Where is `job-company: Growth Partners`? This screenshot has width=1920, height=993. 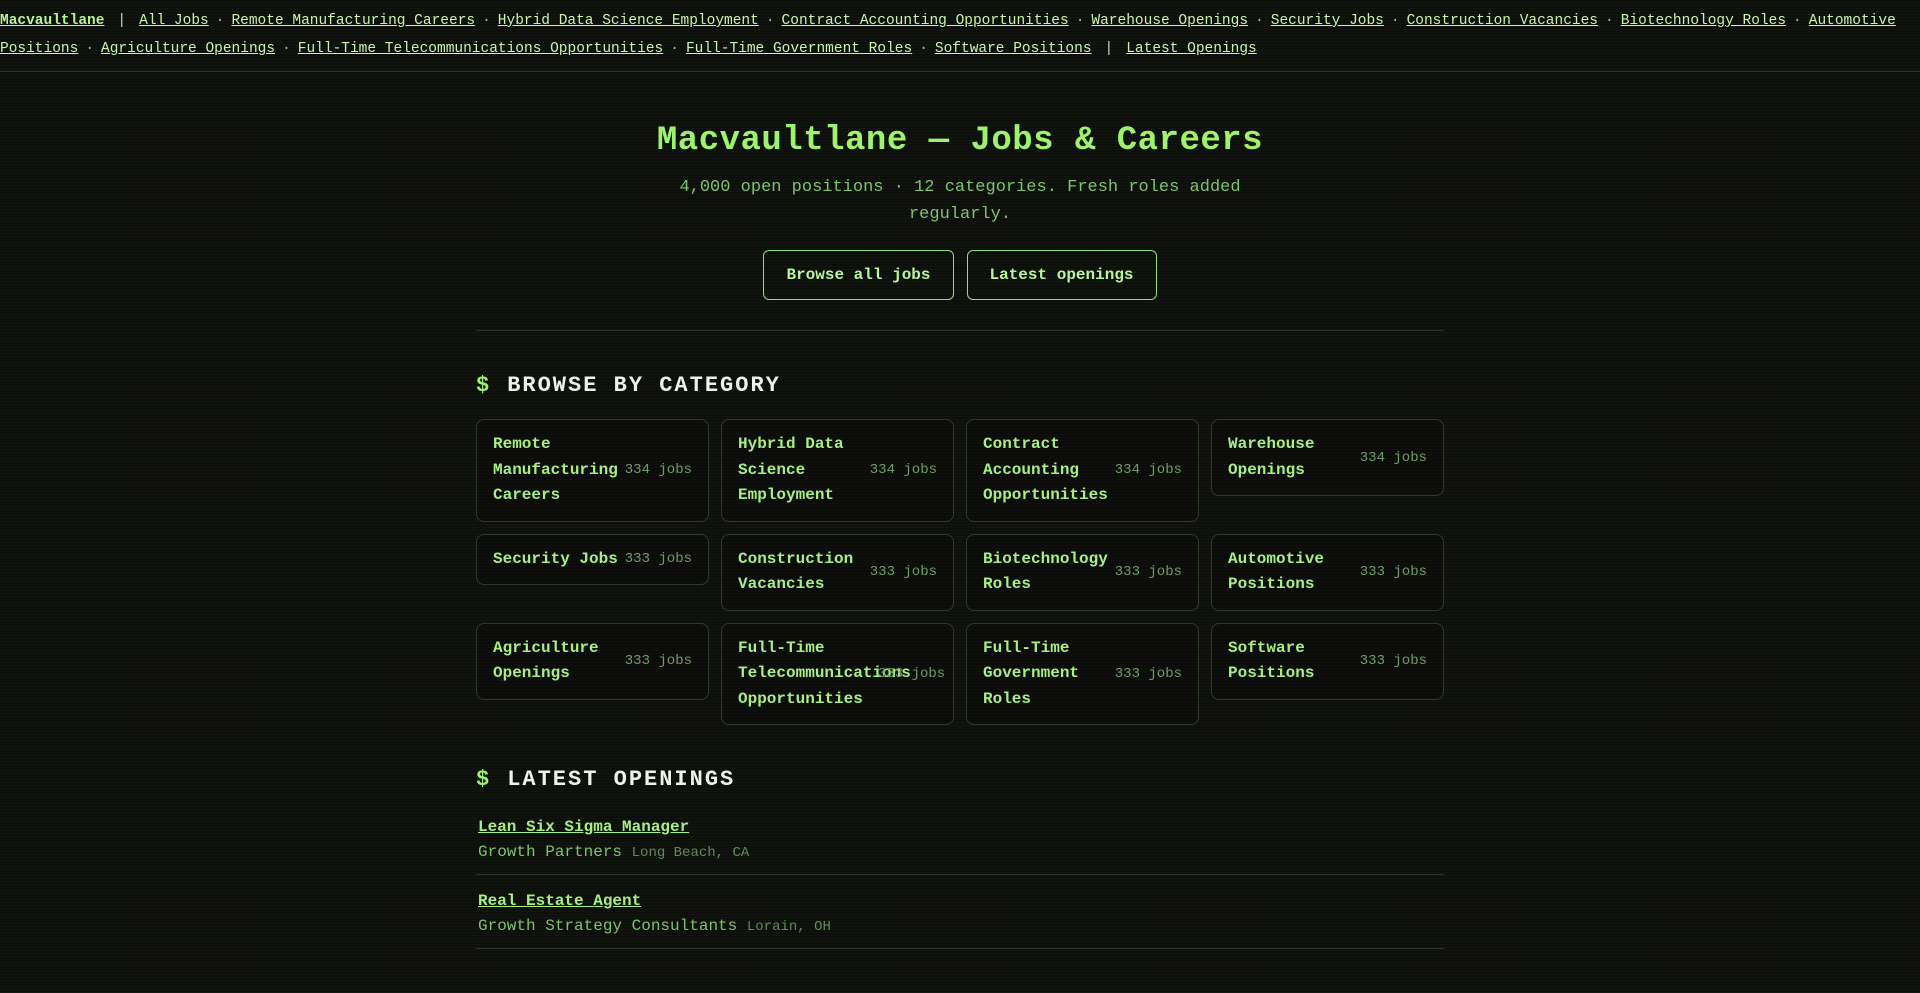 job-company: Growth Partners is located at coordinates (550, 852).